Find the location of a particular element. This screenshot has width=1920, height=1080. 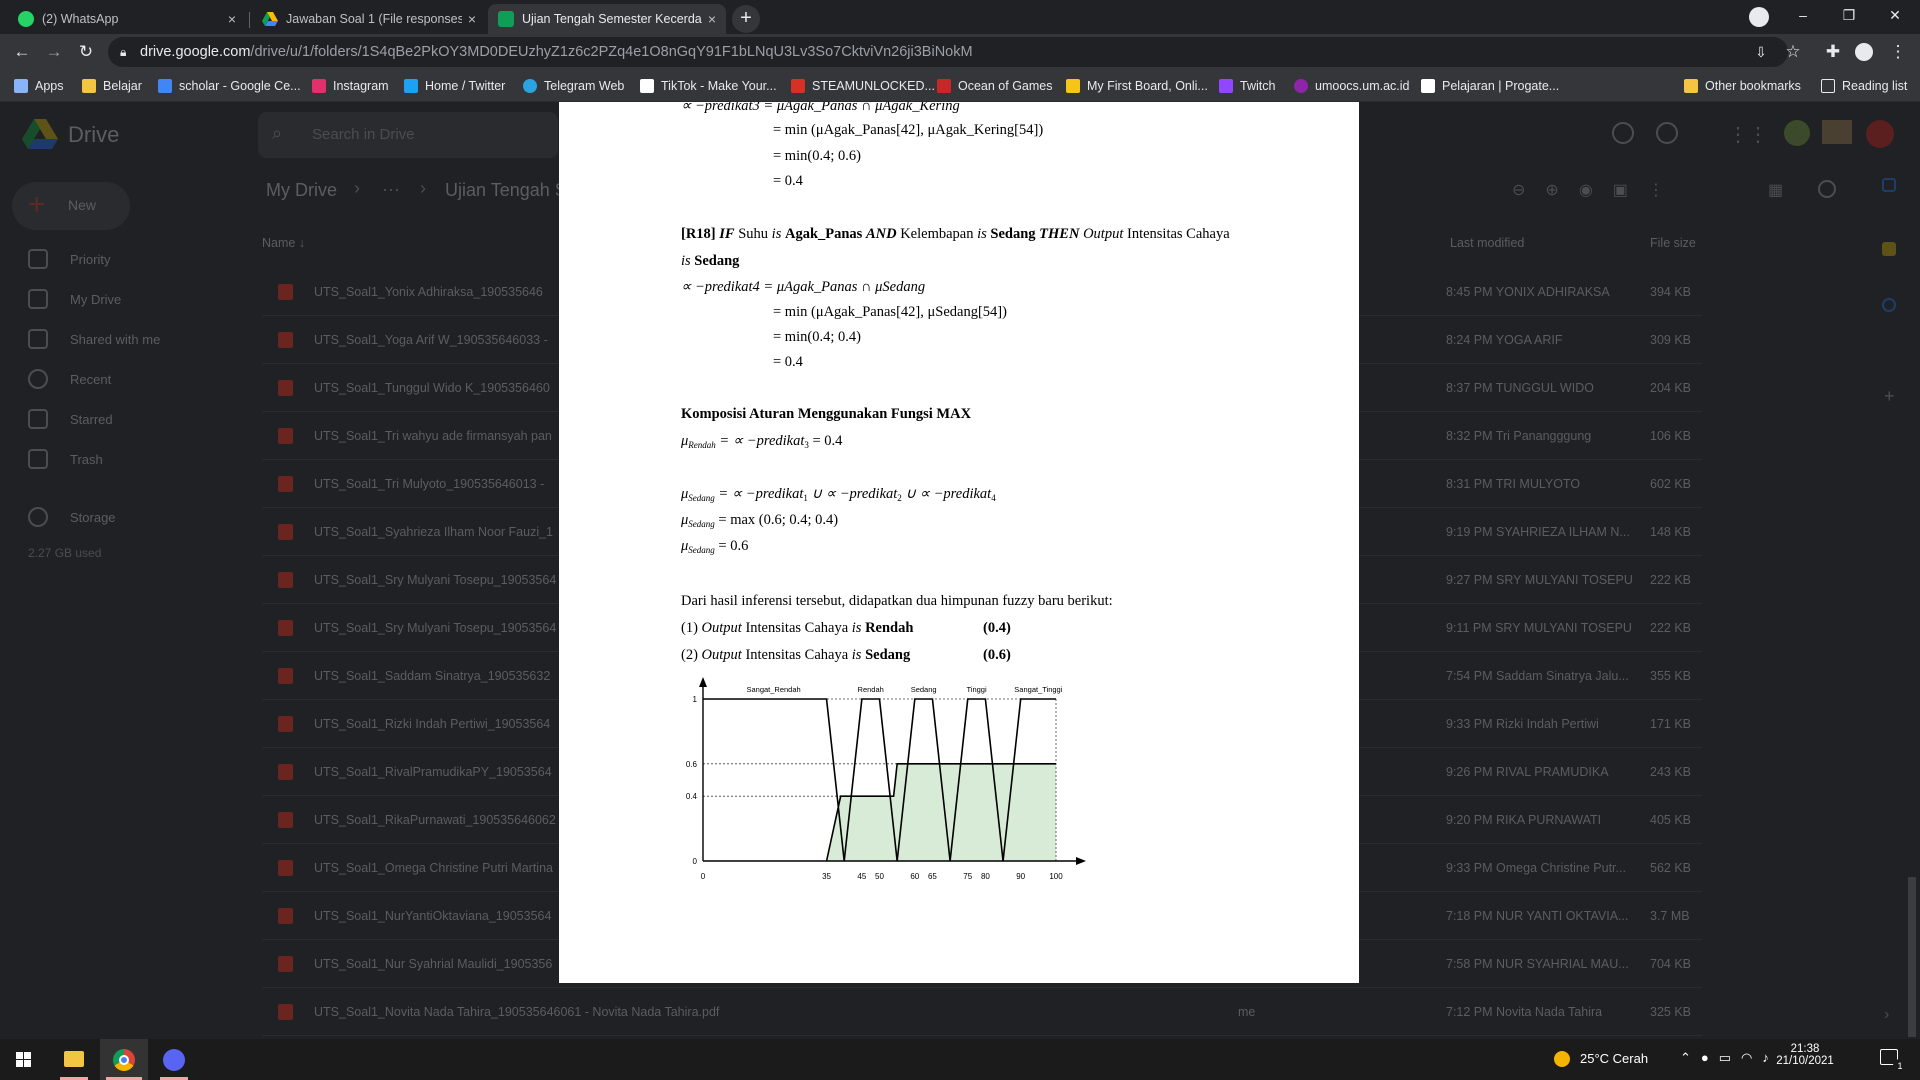

search-icon: ⌕ is located at coordinates (277, 133).